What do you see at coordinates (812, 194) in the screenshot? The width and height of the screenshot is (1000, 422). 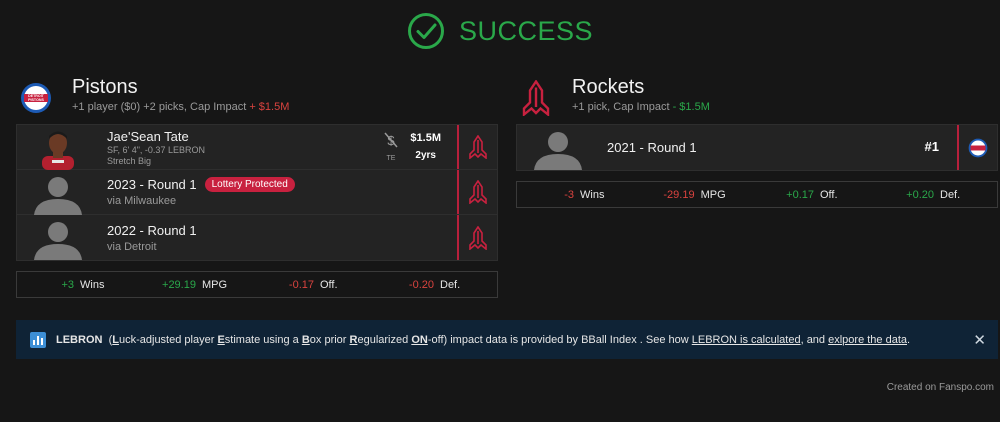 I see `stat-off: +0.17 Off.` at bounding box center [812, 194].